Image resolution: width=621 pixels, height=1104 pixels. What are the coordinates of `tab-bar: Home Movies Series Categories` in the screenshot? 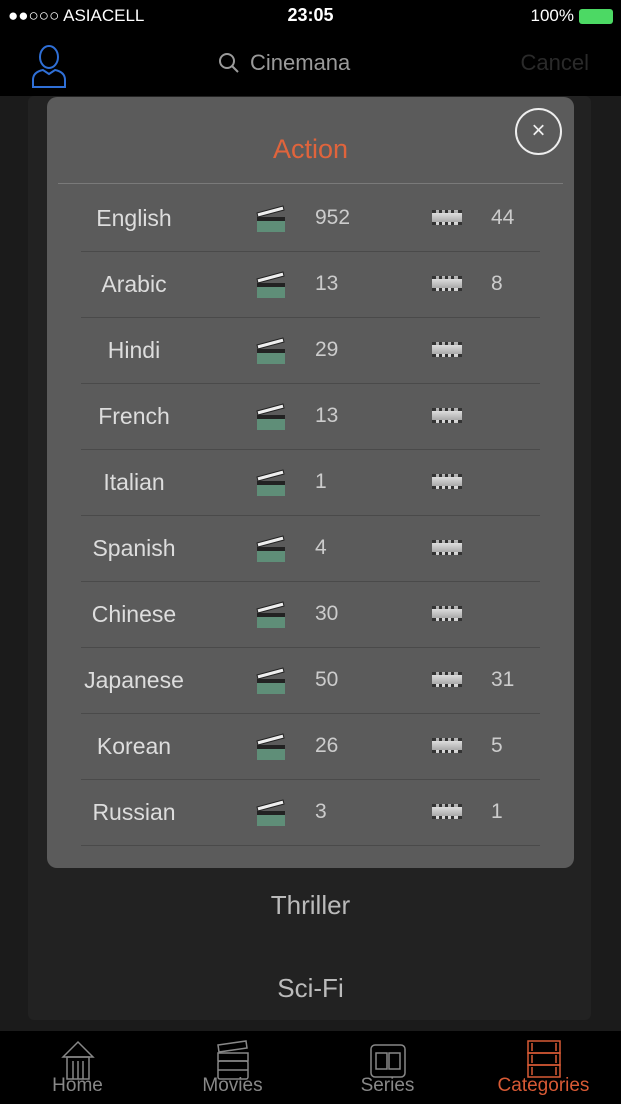 It's located at (310, 1067).